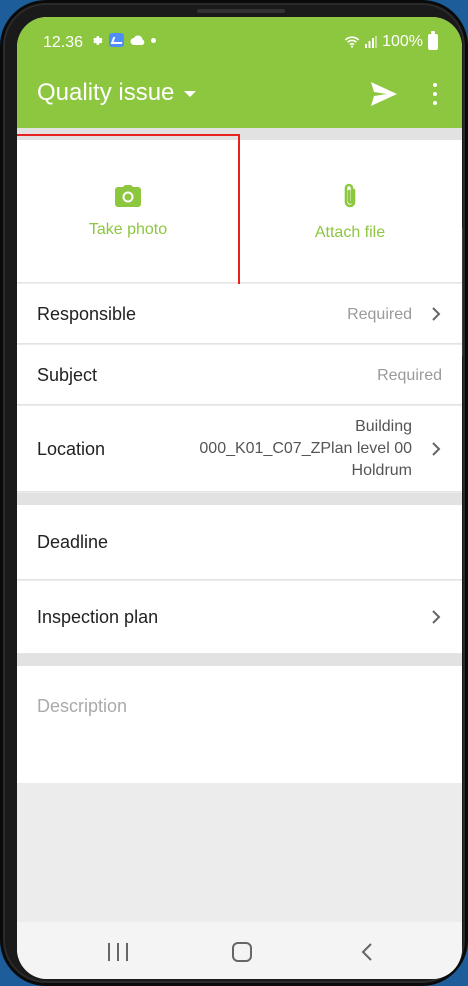 The image size is (468, 986). What do you see at coordinates (350, 211) in the screenshot?
I see `attach-file-button: Attach file` at bounding box center [350, 211].